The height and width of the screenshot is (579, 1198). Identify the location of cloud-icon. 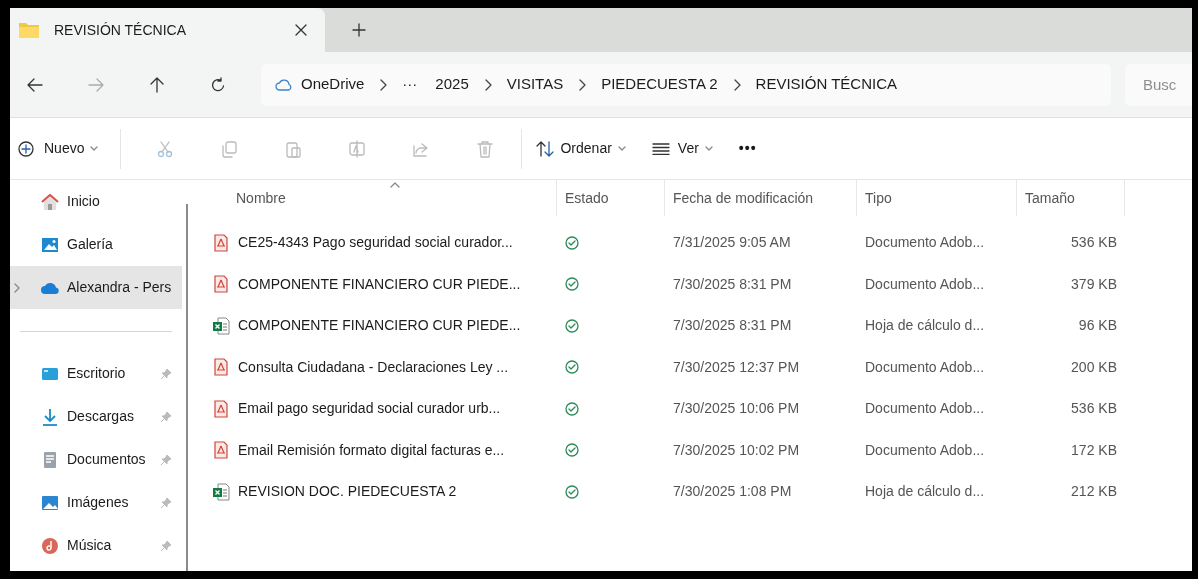
(284, 84).